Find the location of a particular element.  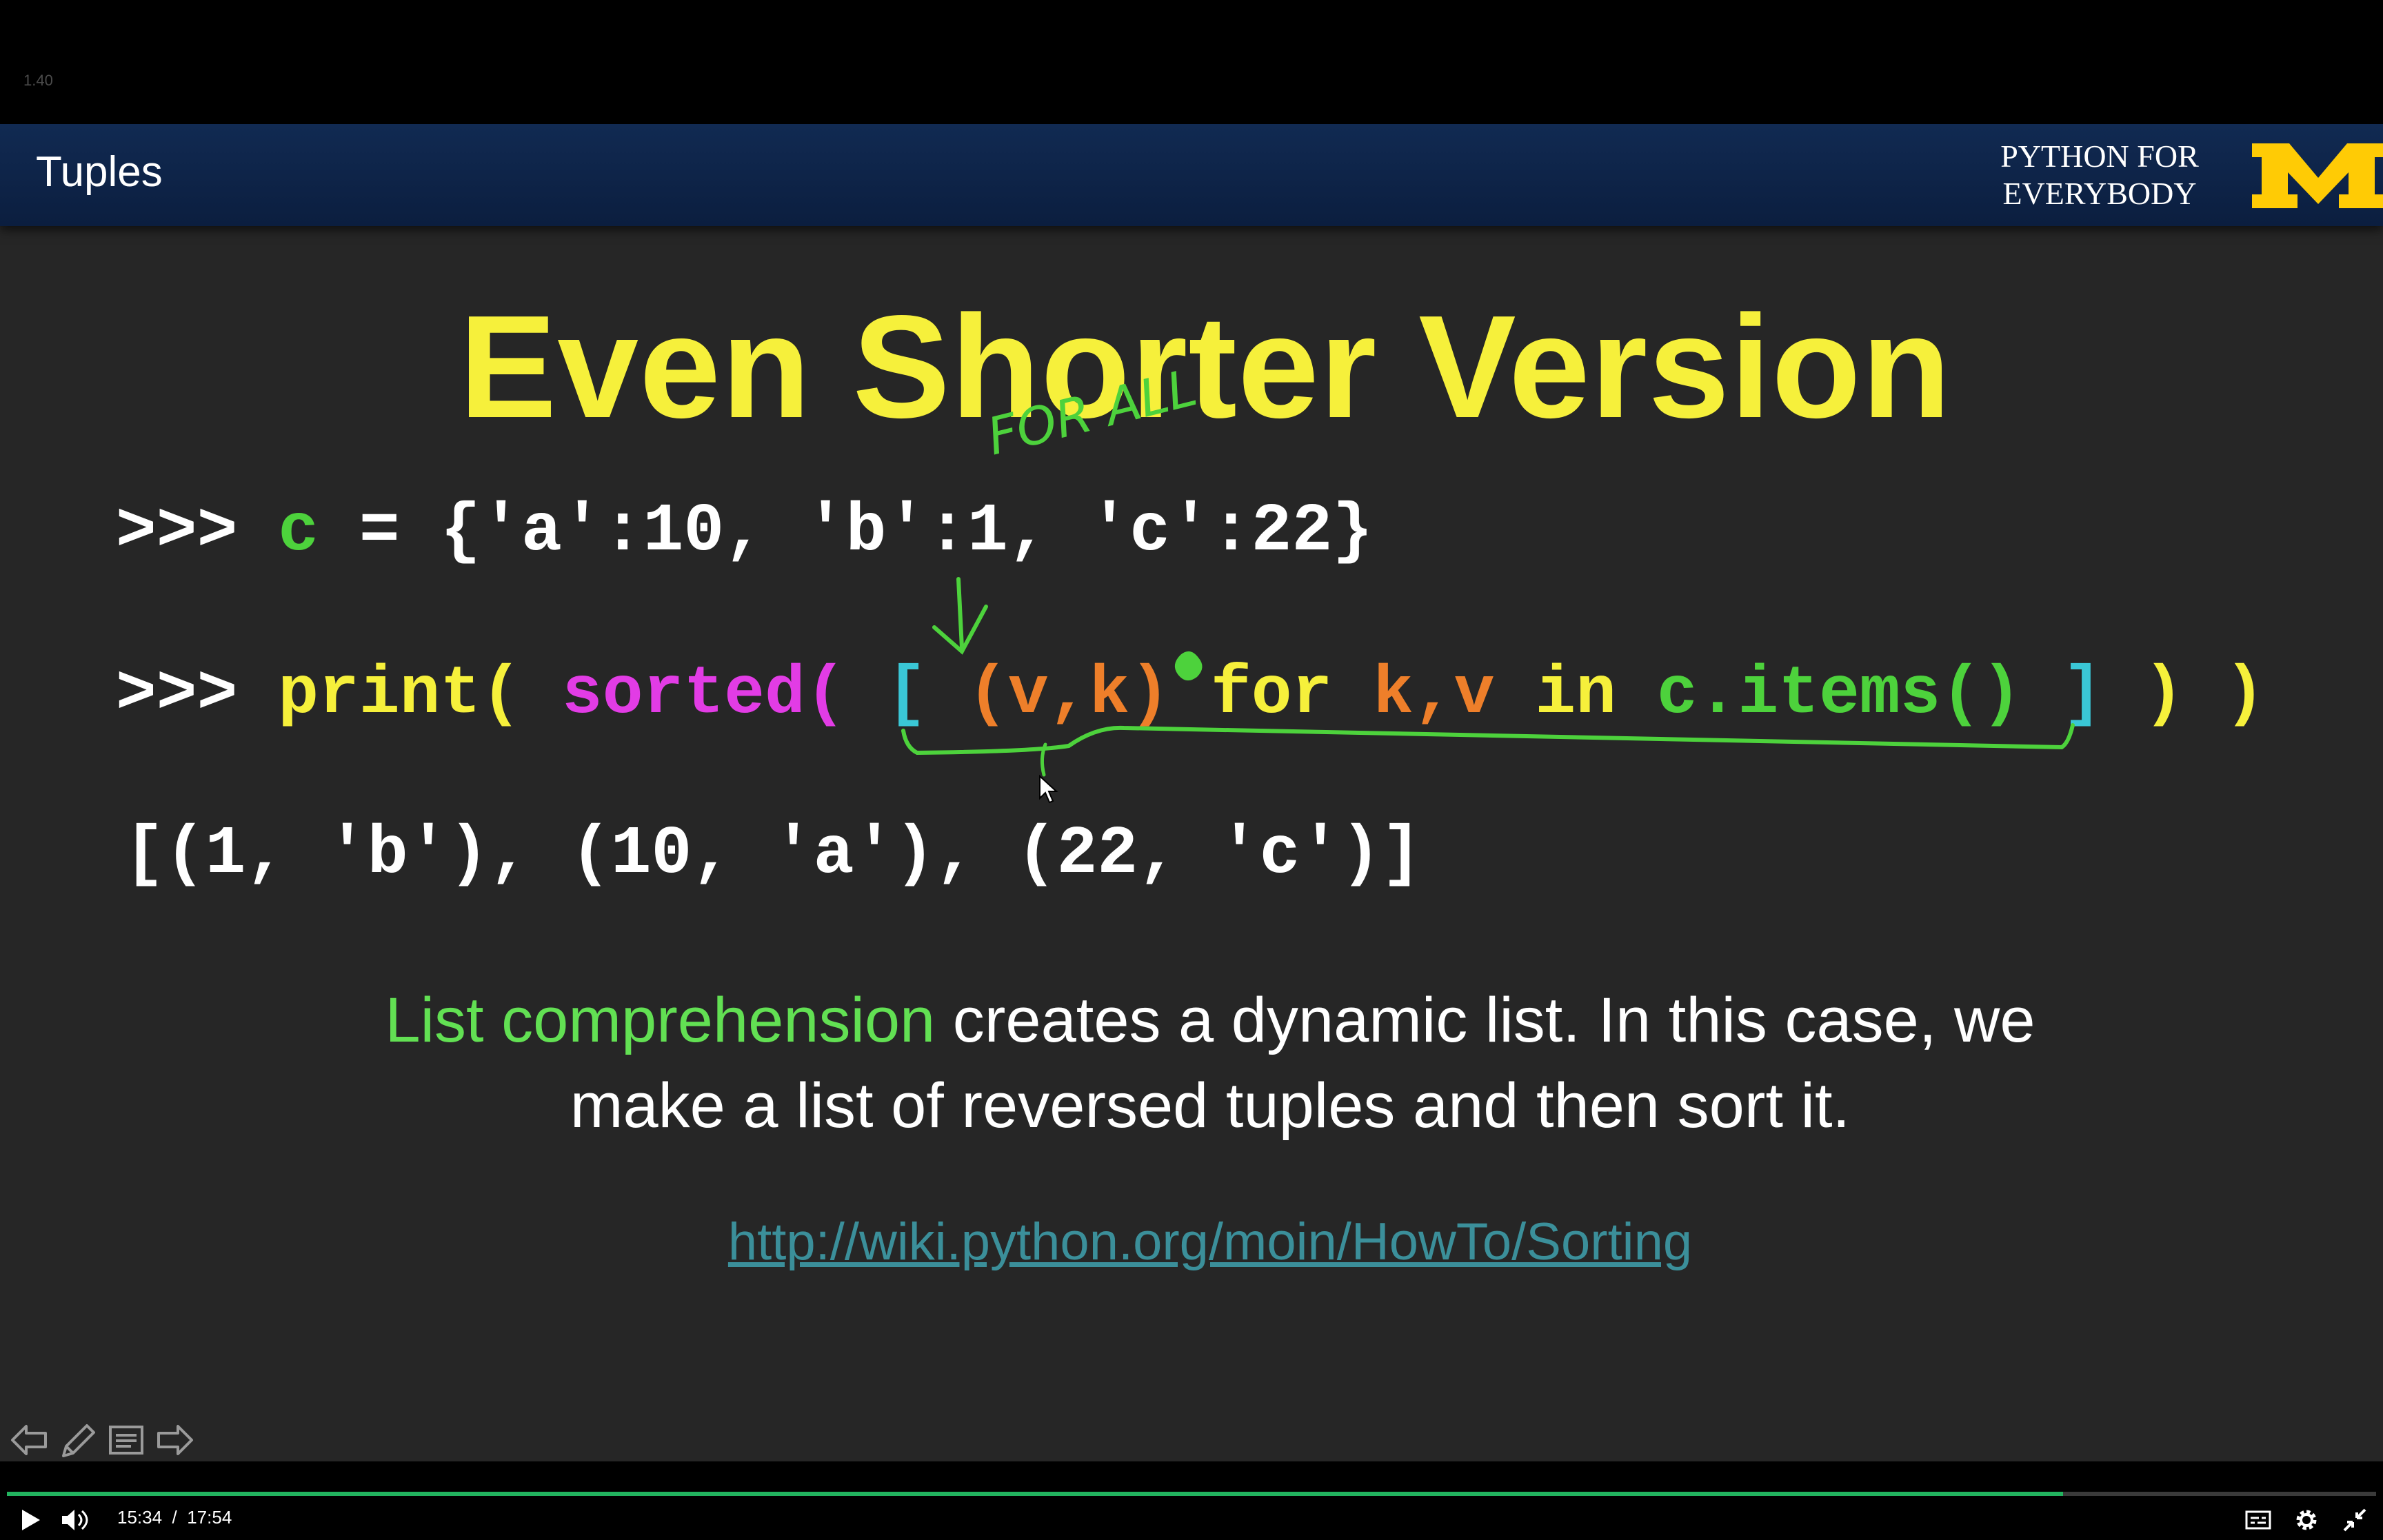

block-m-logo is located at coordinates (2317, 176).